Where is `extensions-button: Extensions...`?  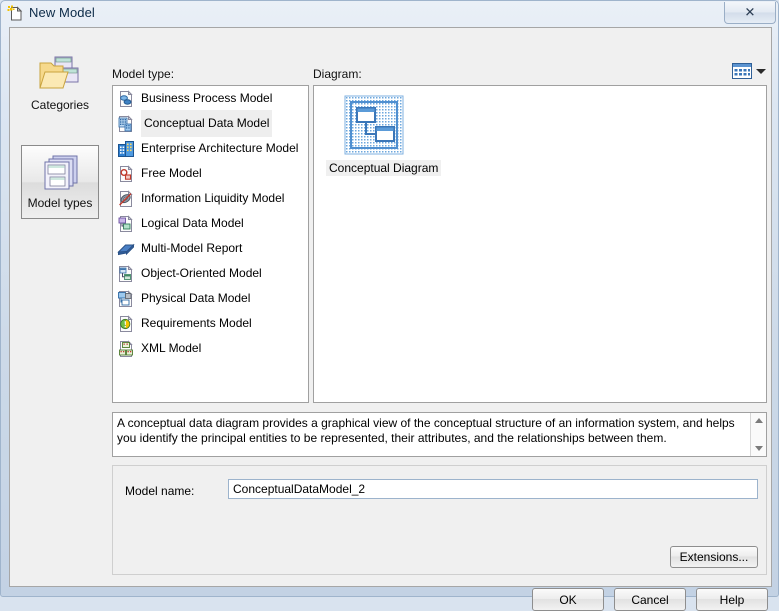 extensions-button: Extensions... is located at coordinates (714, 557).